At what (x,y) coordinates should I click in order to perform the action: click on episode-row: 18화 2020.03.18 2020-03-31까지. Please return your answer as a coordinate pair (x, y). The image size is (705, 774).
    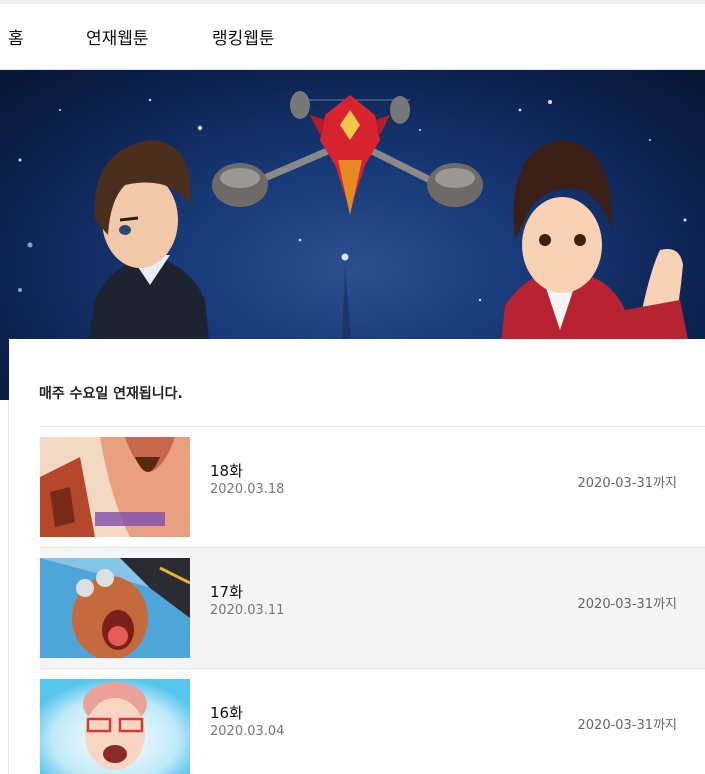
    Looking at the image, I should click on (372, 487).